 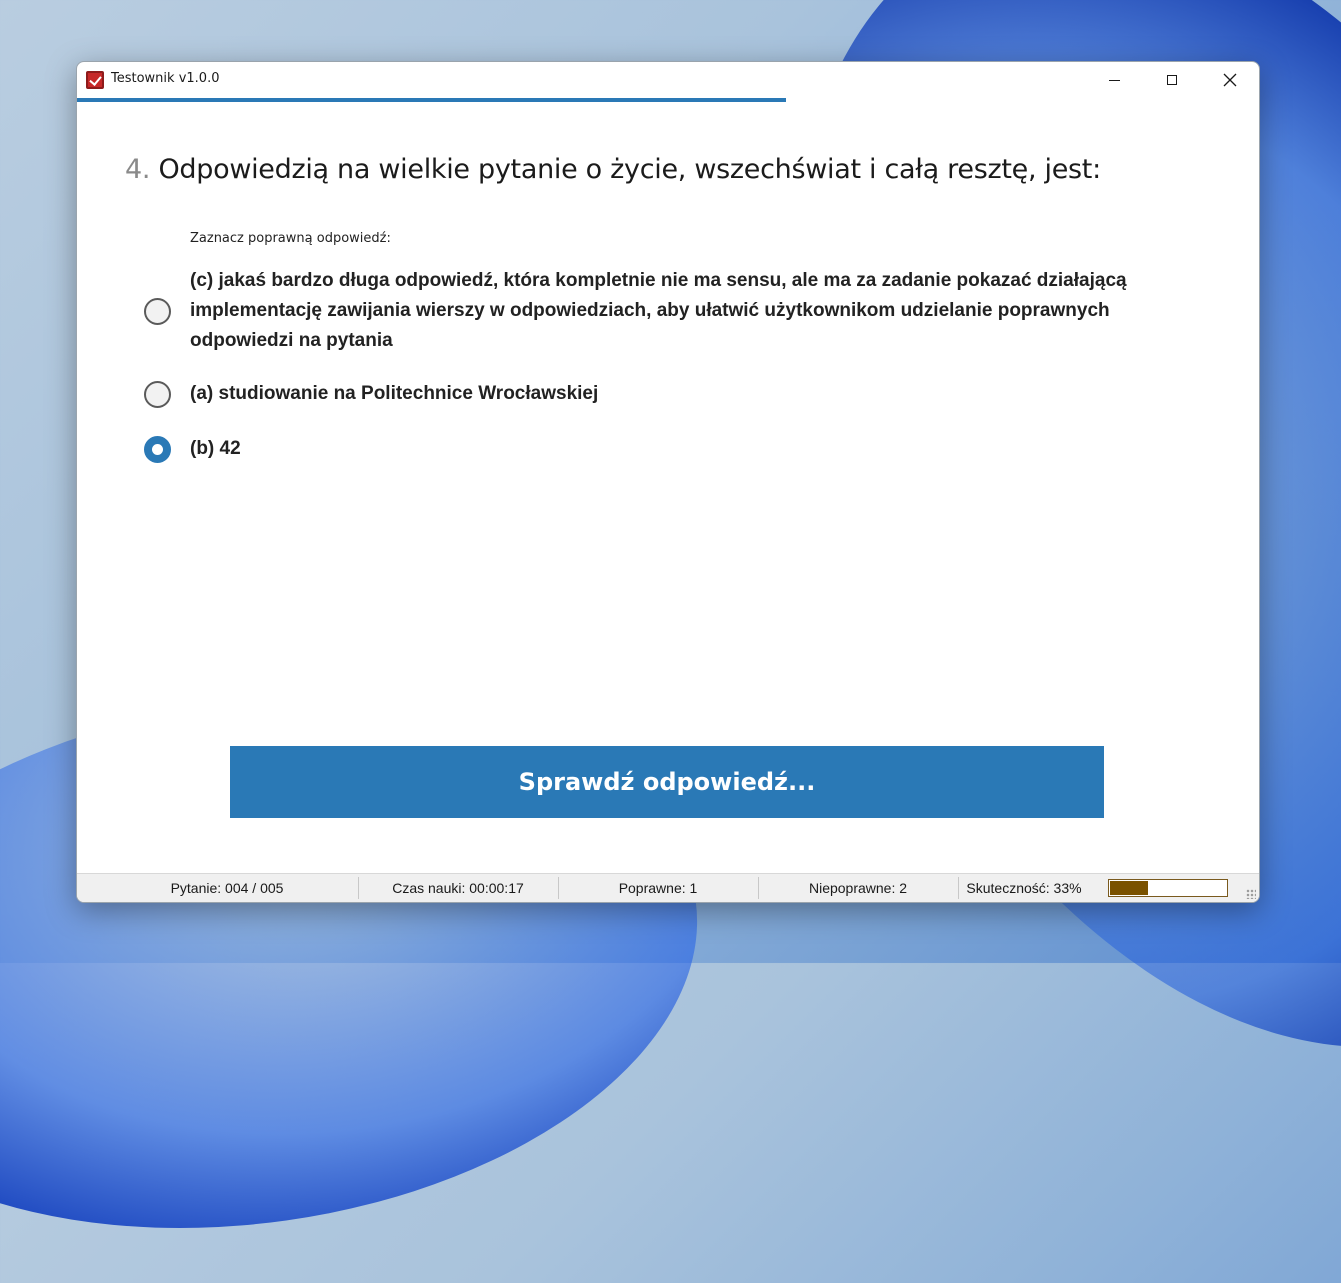 What do you see at coordinates (1129, 888) in the screenshot?
I see `effectiveness-bar-fill` at bounding box center [1129, 888].